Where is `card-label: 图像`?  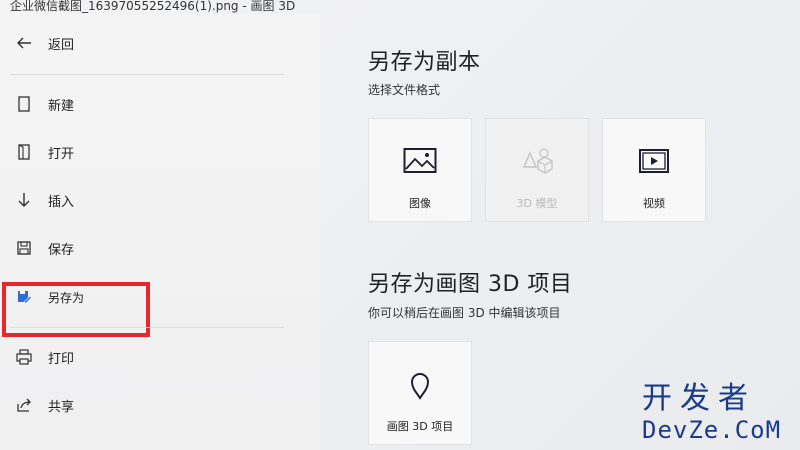
card-label: 图像 is located at coordinates (420, 203).